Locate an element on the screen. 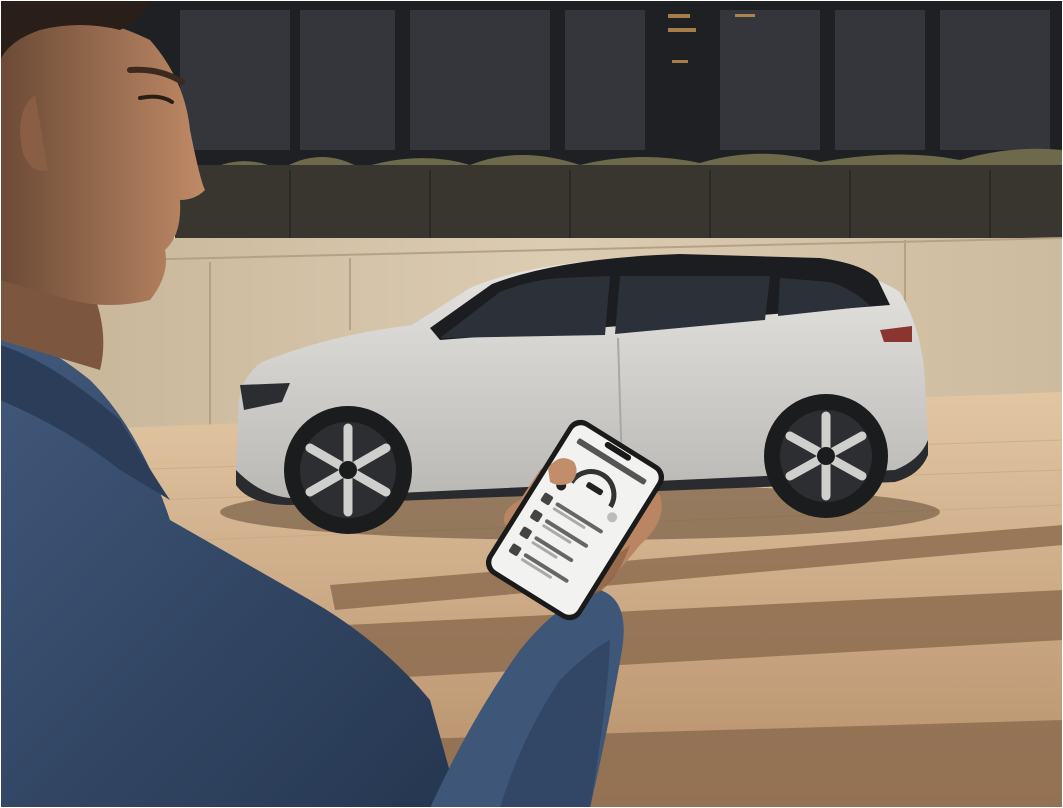 Image resolution: width=1063 pixels, height=808 pixels. building-windows is located at coordinates (615, 80).